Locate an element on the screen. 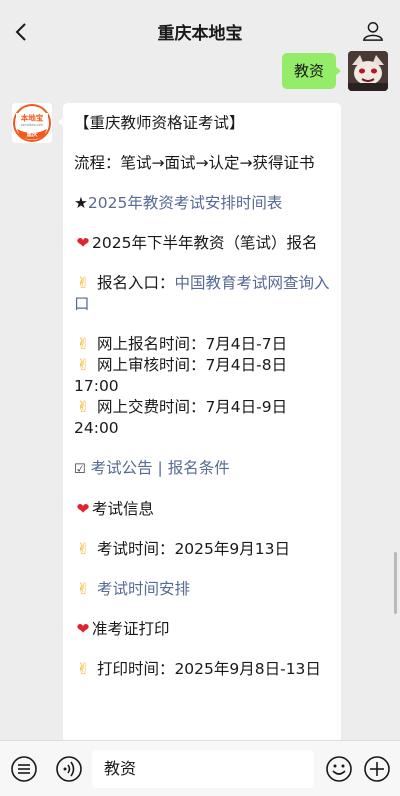 The width and height of the screenshot is (400, 796). message-input: 教资 is located at coordinates (203, 769).